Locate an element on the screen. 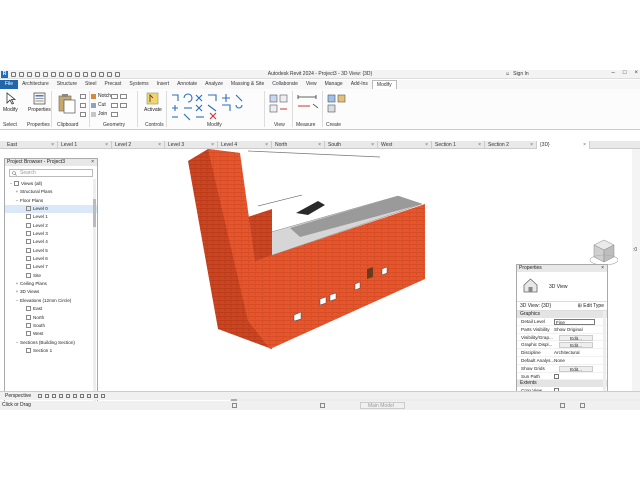  sun-path-icon is located at coordinates (61, 396).